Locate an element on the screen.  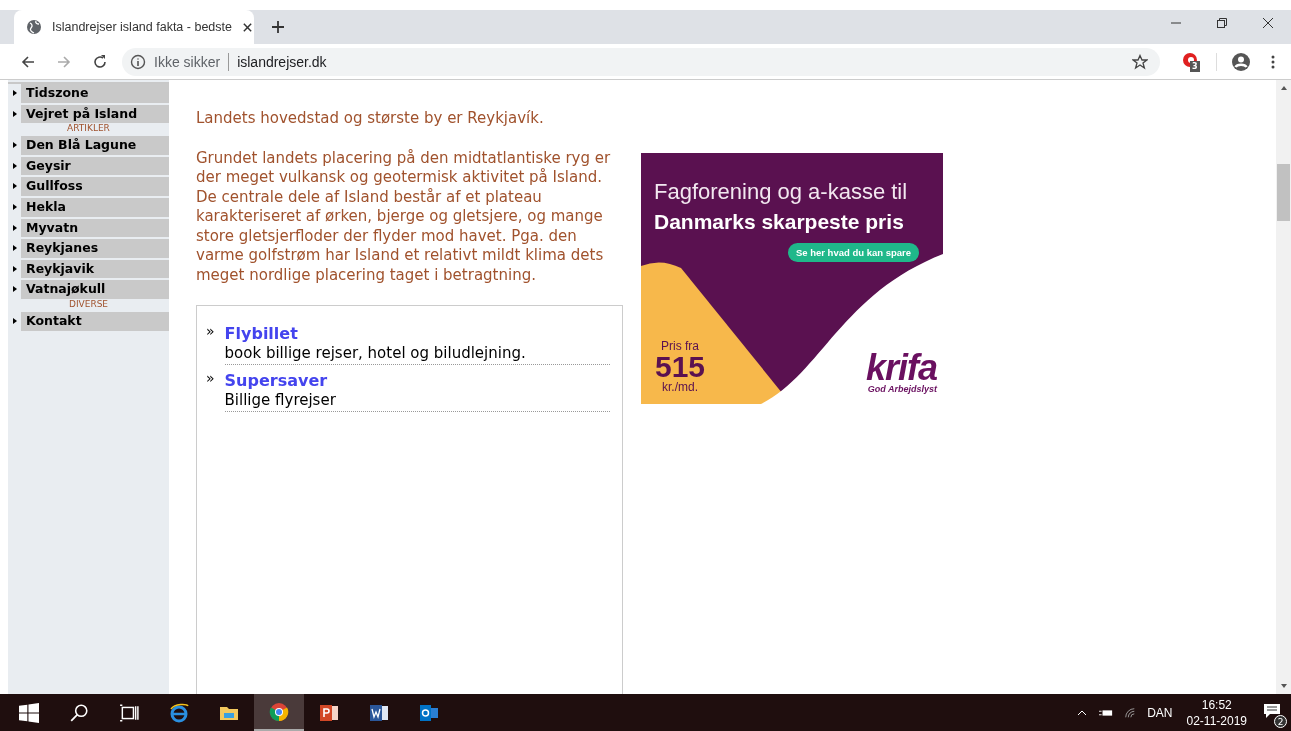
sidebar-heading: DIVERSE is located at coordinates (88, 303).